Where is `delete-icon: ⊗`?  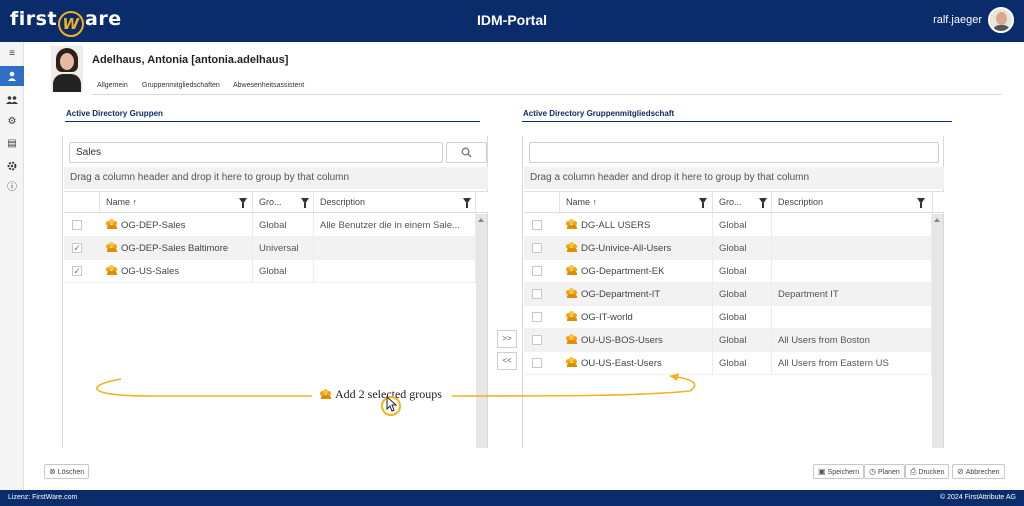 delete-icon: ⊗ is located at coordinates (52, 471).